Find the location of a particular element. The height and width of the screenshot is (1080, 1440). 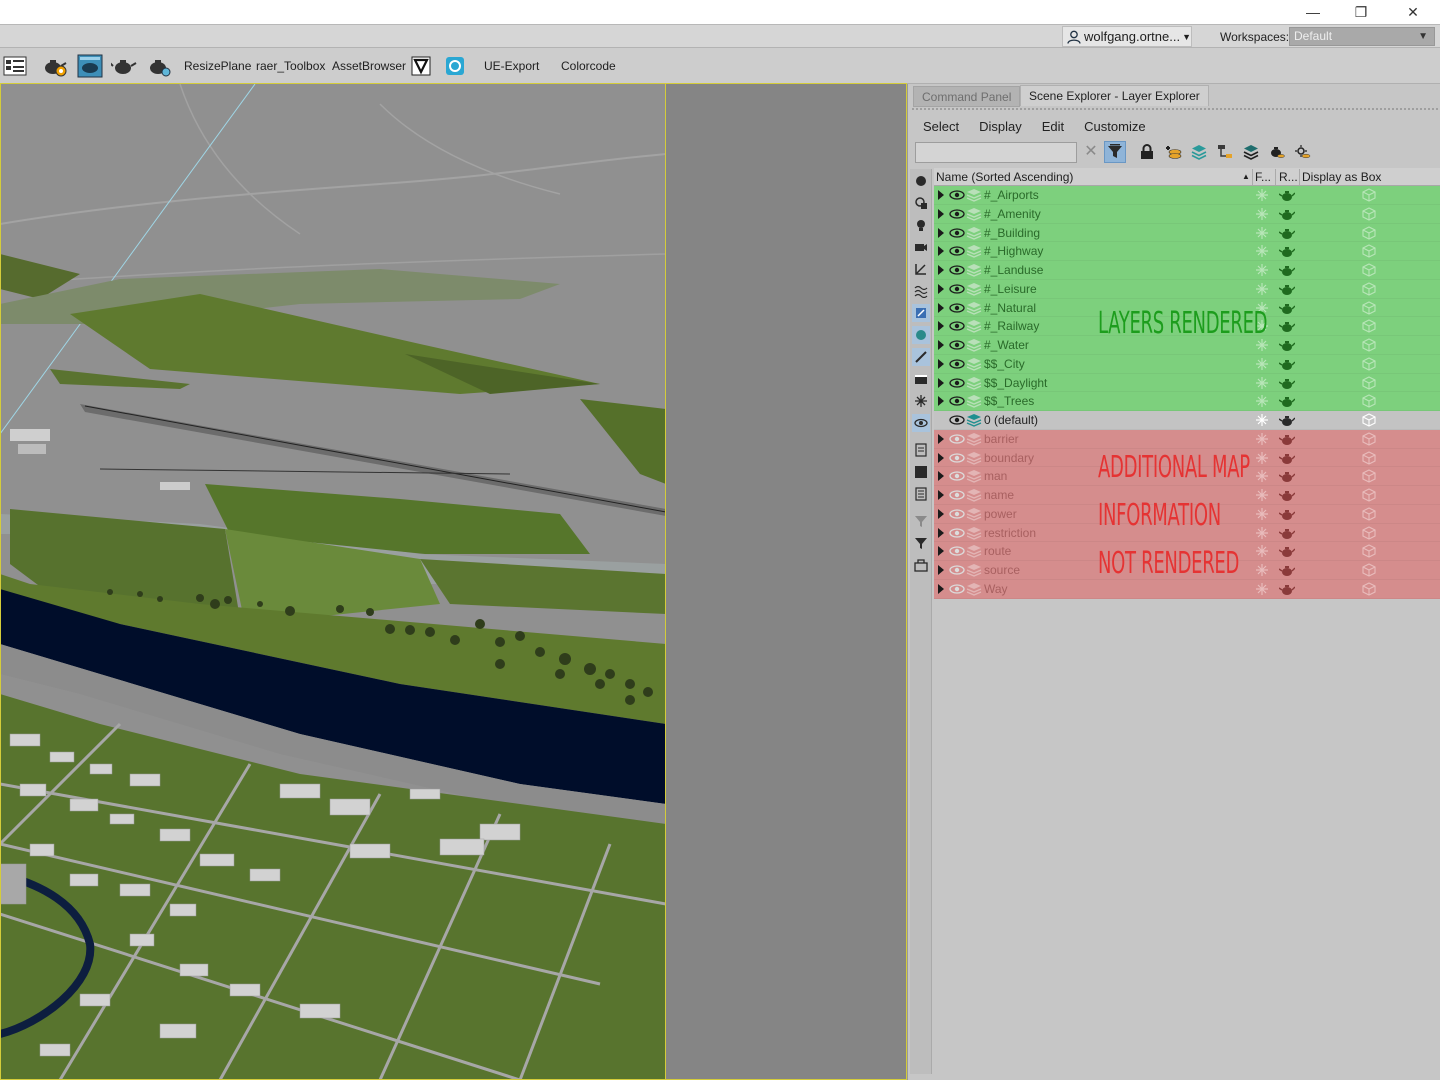

menu-customize: Customize is located at coordinates (1114, 127).